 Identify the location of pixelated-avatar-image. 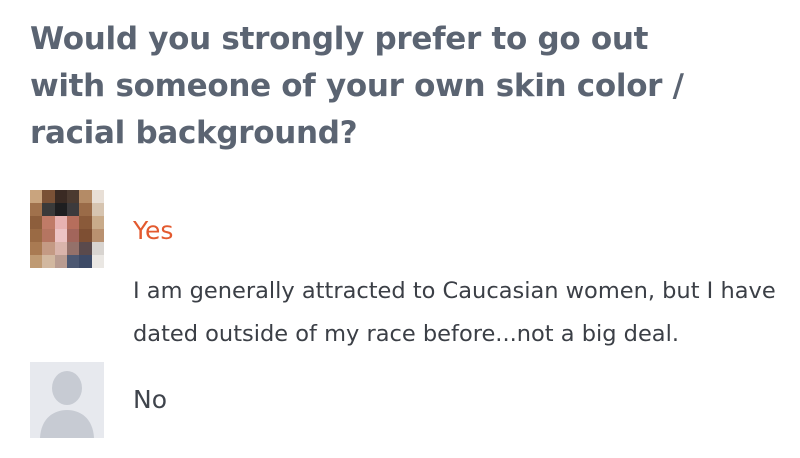
(67, 229).